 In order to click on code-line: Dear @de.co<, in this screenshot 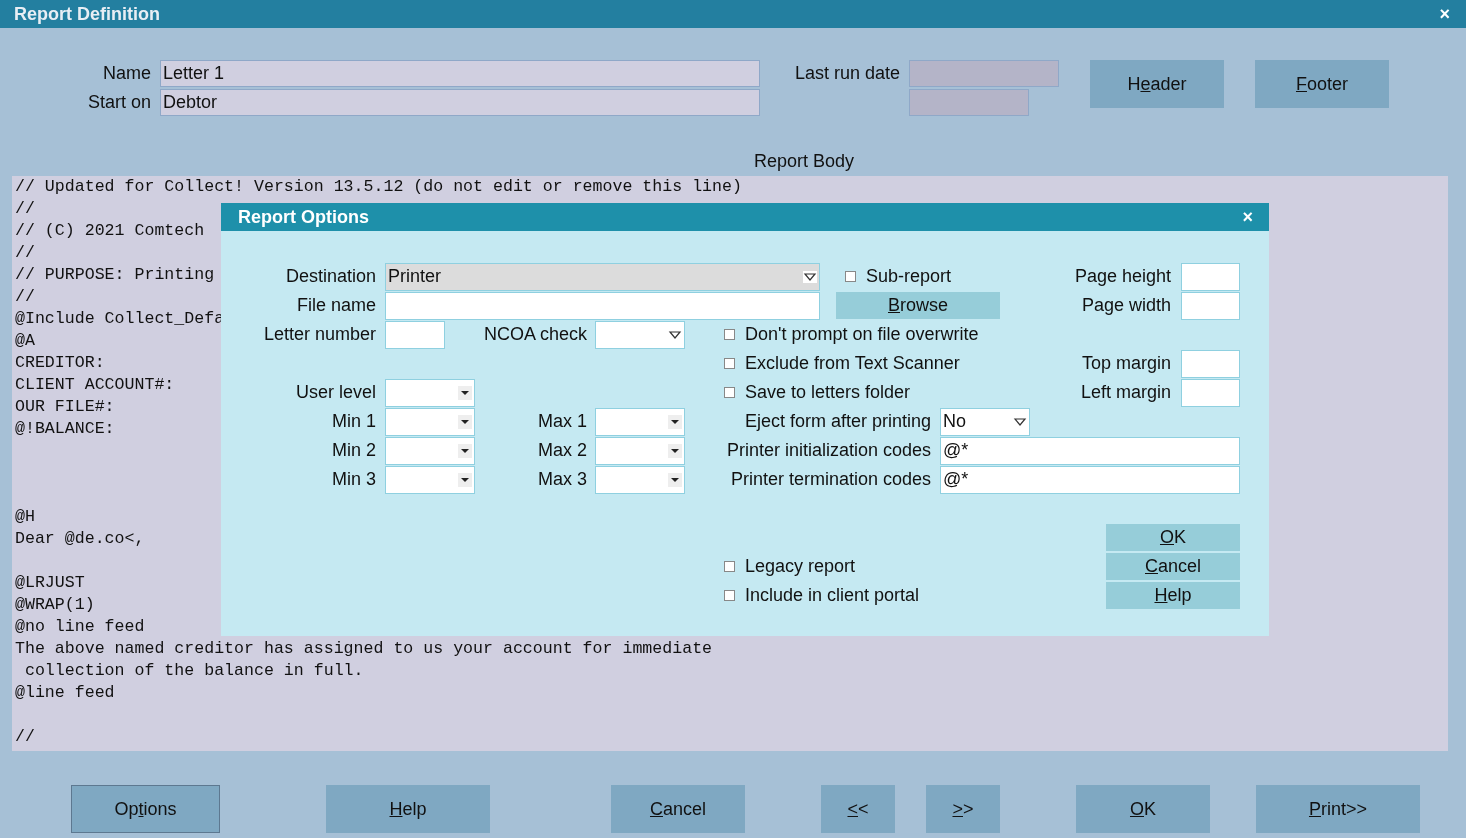, I will do `click(80, 539)`.